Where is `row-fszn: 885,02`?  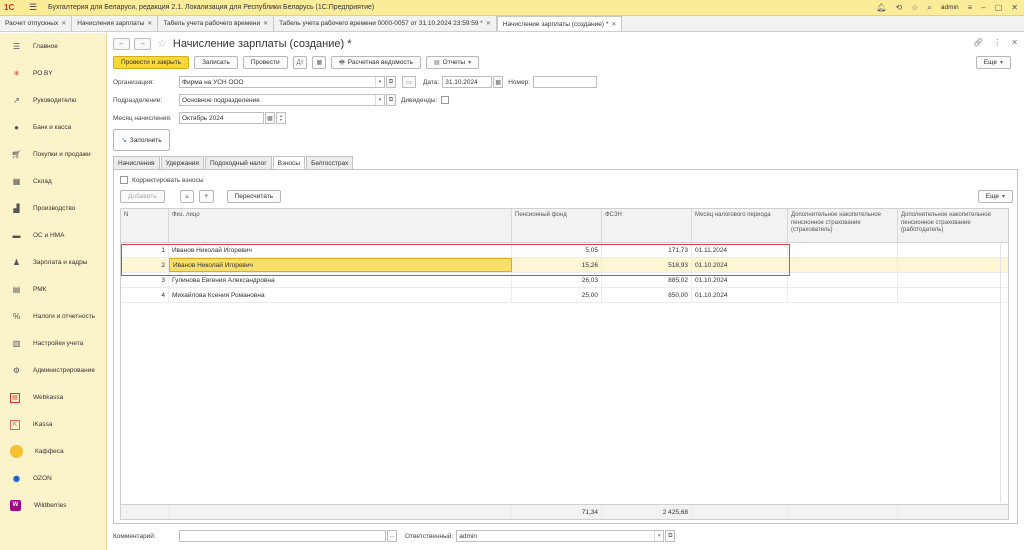 row-fszn: 885,02 is located at coordinates (647, 280).